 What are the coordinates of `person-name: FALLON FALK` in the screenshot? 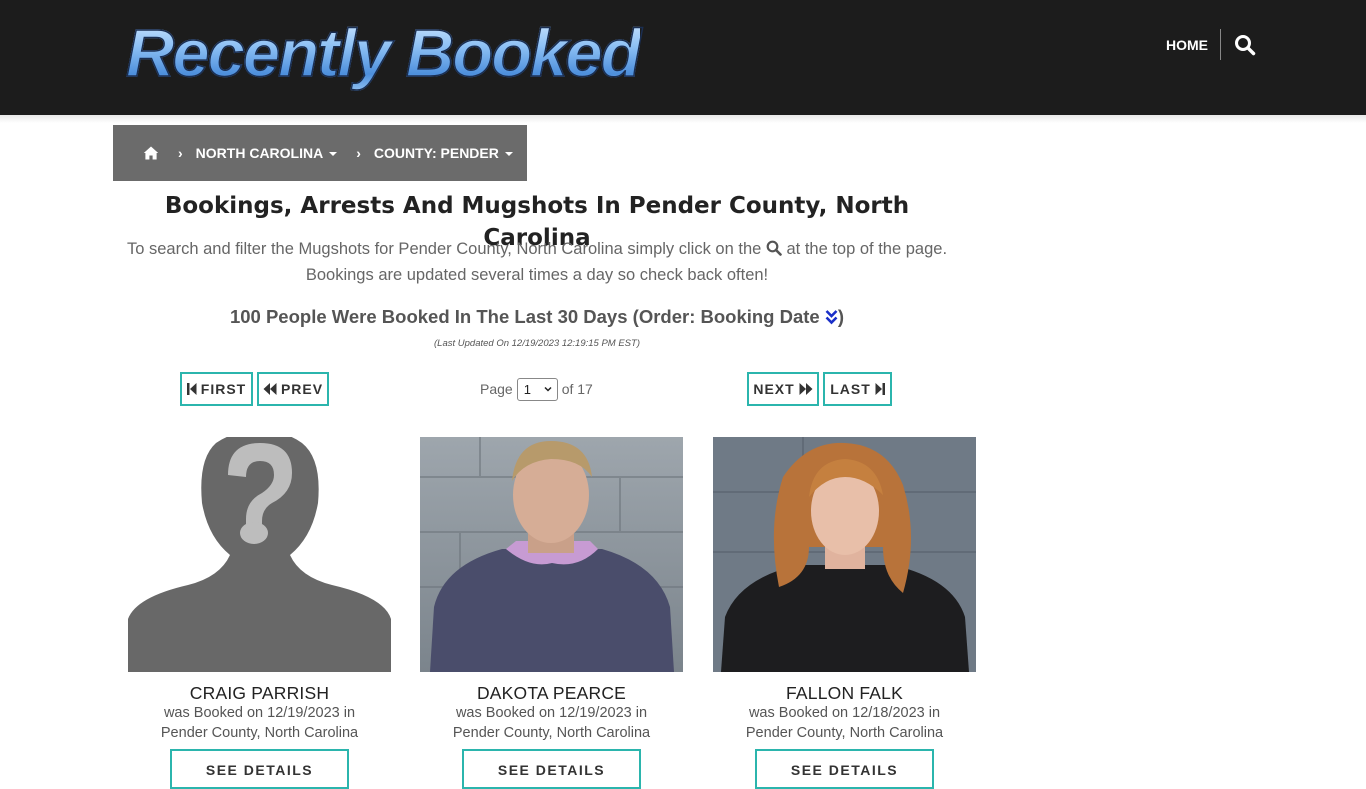 It's located at (844, 693).